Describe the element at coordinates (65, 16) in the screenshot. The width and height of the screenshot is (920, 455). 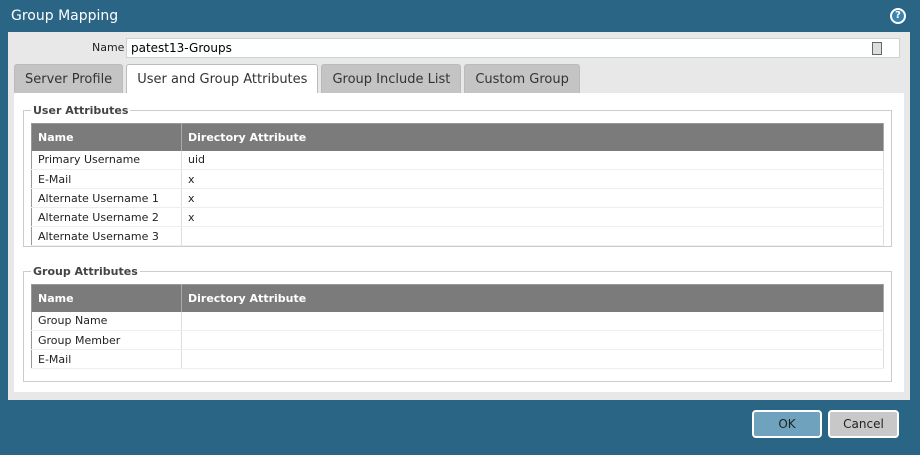
I see `dialog-title: Group Mapping` at that location.